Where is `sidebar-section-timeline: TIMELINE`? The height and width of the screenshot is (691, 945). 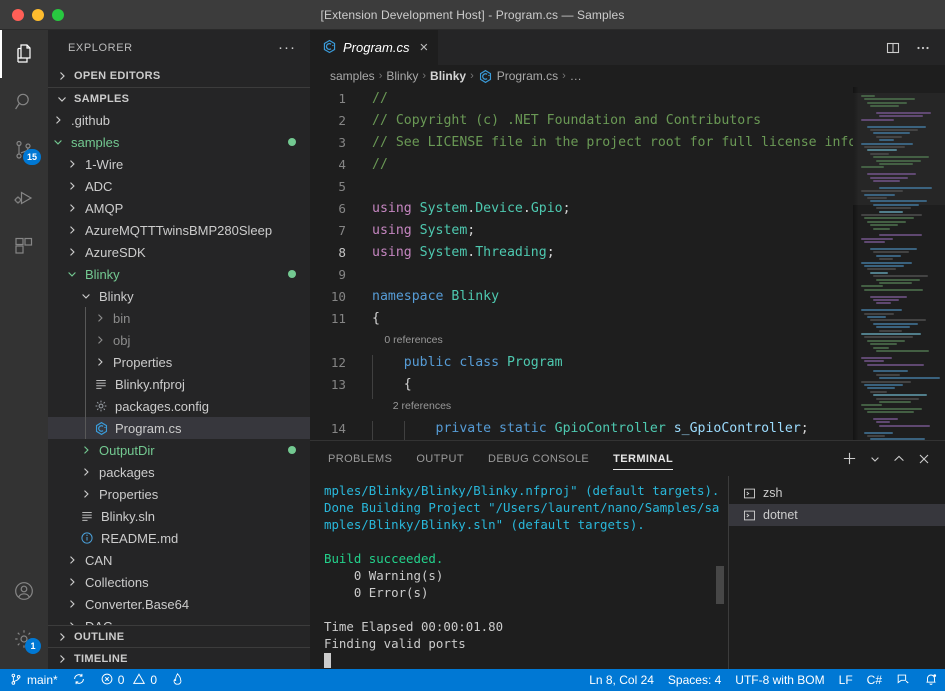 sidebar-section-timeline: TIMELINE is located at coordinates (179, 658).